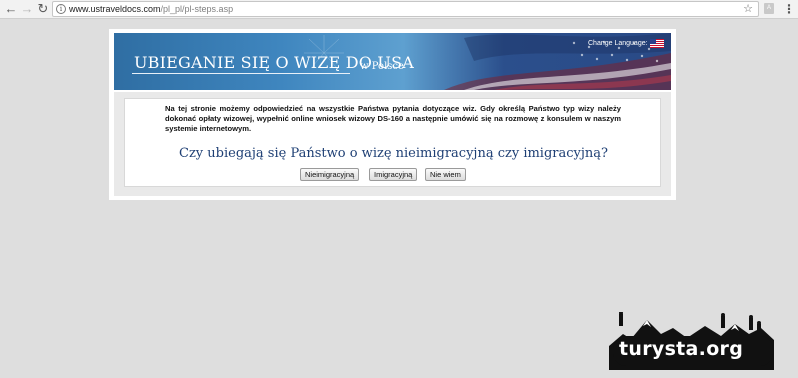  Describe the element at coordinates (618, 43) in the screenshot. I see `change-language-label: Change Language:` at that location.